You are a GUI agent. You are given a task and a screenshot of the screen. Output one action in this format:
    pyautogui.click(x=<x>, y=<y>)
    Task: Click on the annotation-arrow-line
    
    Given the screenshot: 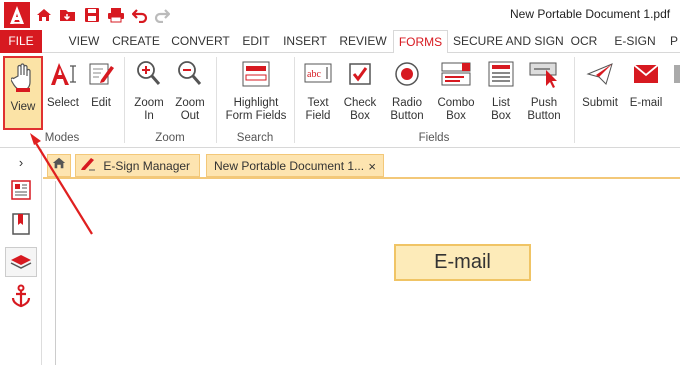 What is the action you would take?
    pyautogui.click(x=63, y=187)
    